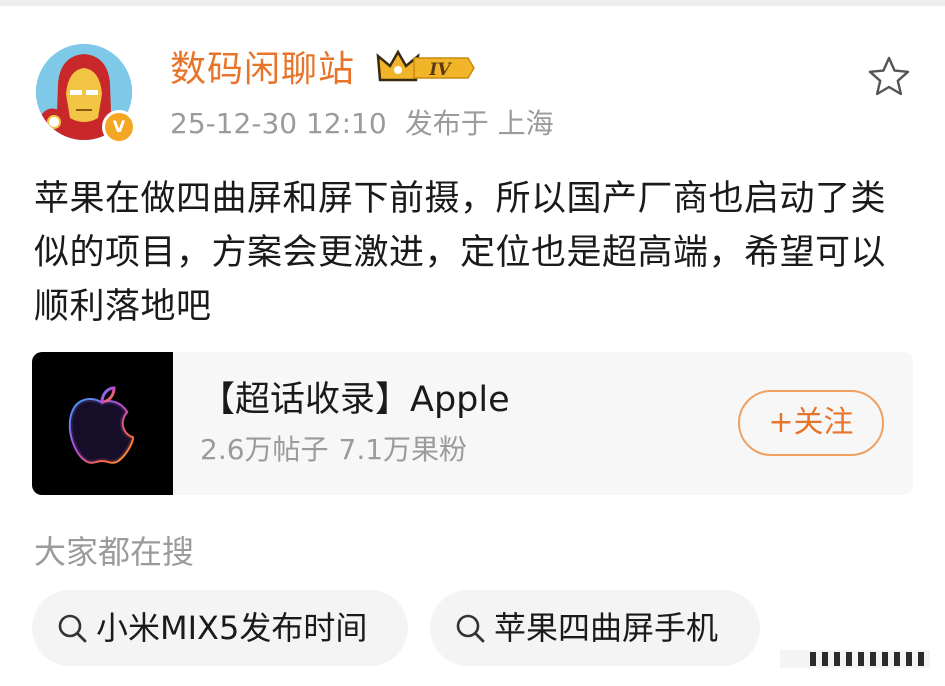  I want to click on star-outline-icon, so click(889, 76).